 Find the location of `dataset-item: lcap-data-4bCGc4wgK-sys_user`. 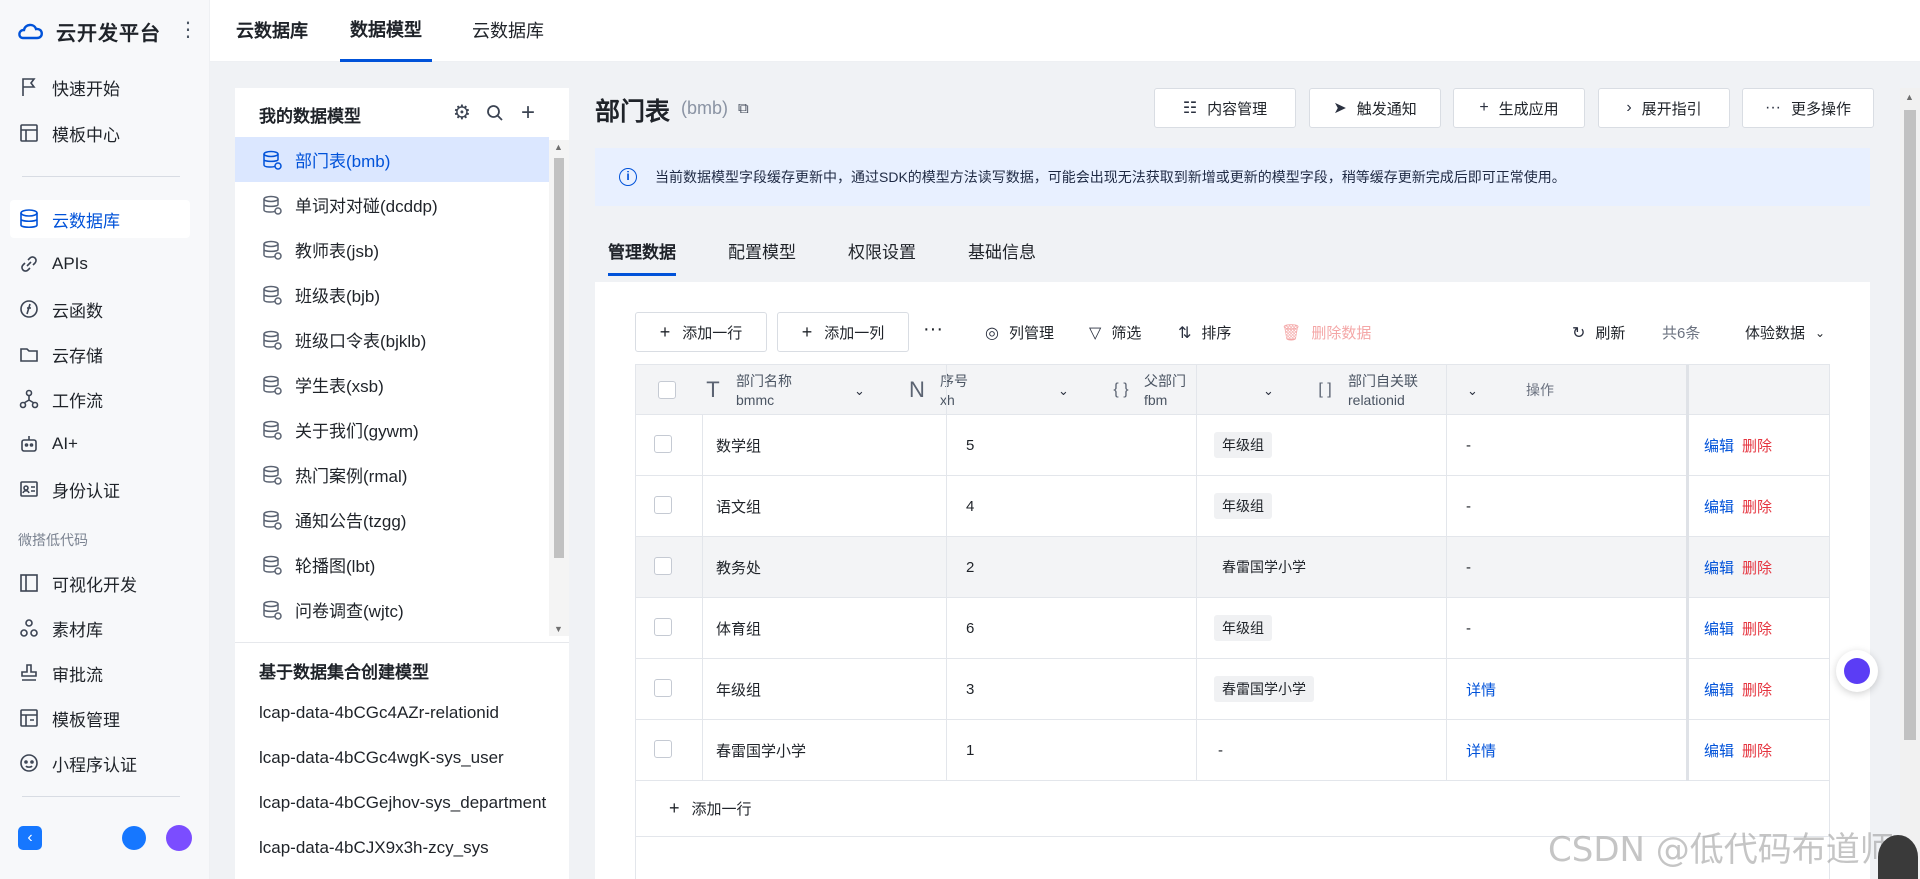

dataset-item: lcap-data-4bCGc4wgK-sys_user is located at coordinates (404, 758).